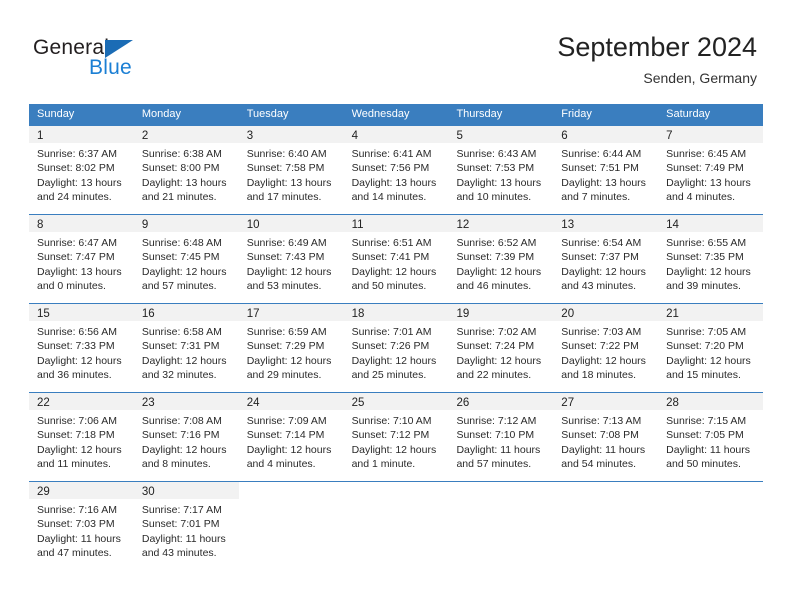  What do you see at coordinates (176, 464) in the screenshot?
I see `daylight-line-2: and 8 minutes.` at bounding box center [176, 464].